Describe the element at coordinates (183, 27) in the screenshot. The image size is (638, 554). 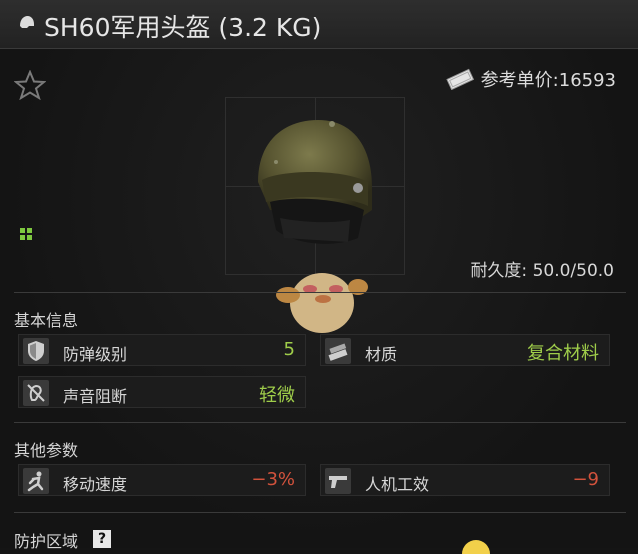
I see `item-title: SH60军用头盔 (3.2 KG)` at that location.